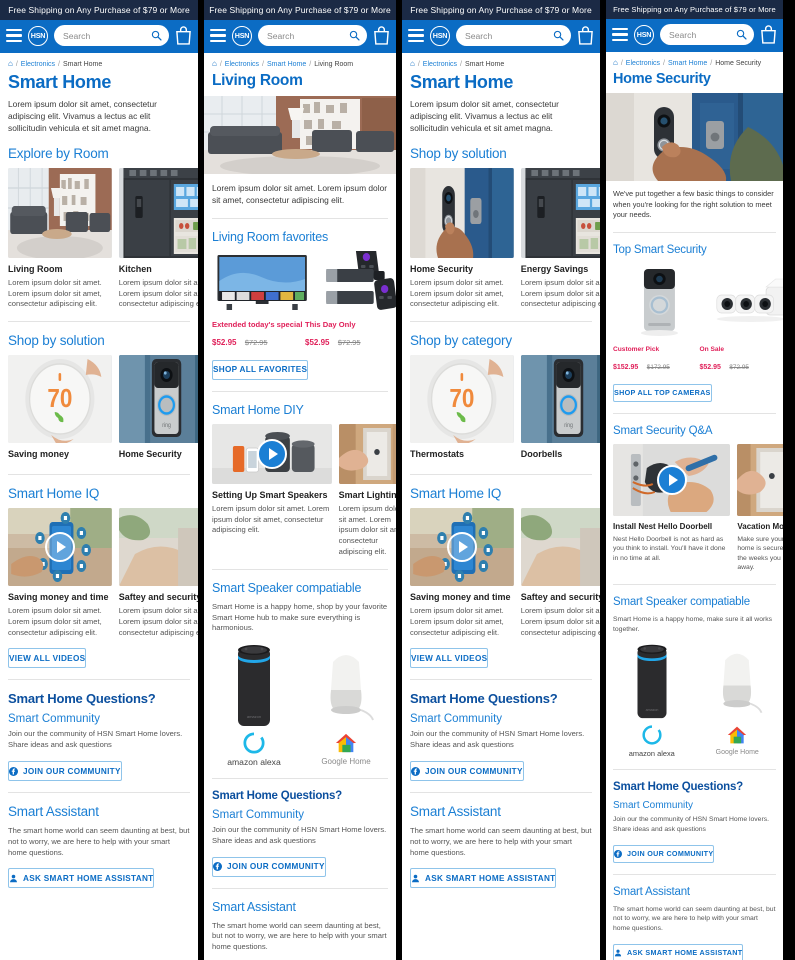  I want to click on amazon-echo-image: amazon, so click(652, 681).